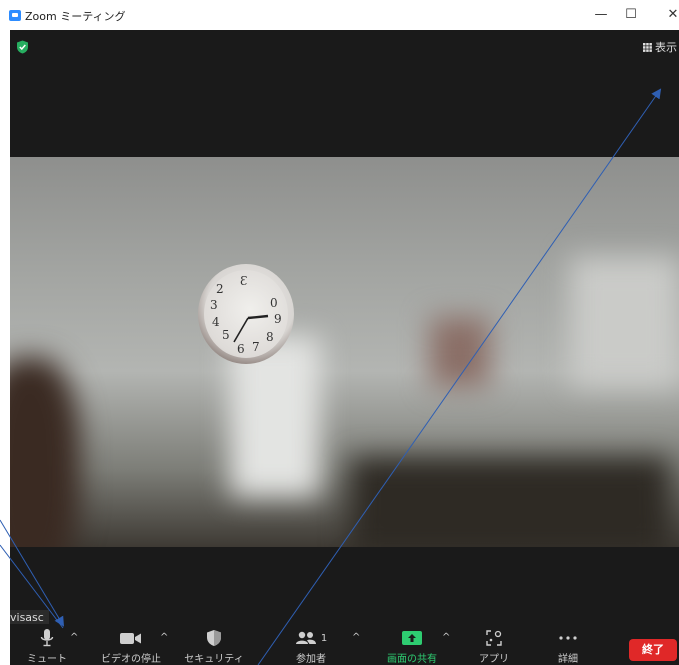 This screenshot has height=665, width=679. Describe the element at coordinates (47, 659) in the screenshot. I see `mute-label: ミュート` at that location.